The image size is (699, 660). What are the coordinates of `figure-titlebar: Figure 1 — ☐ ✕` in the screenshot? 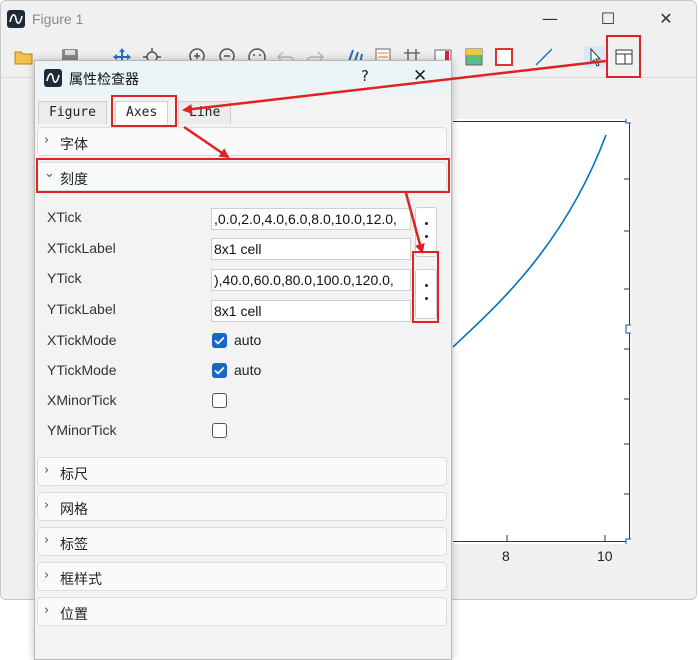 It's located at (348, 20).